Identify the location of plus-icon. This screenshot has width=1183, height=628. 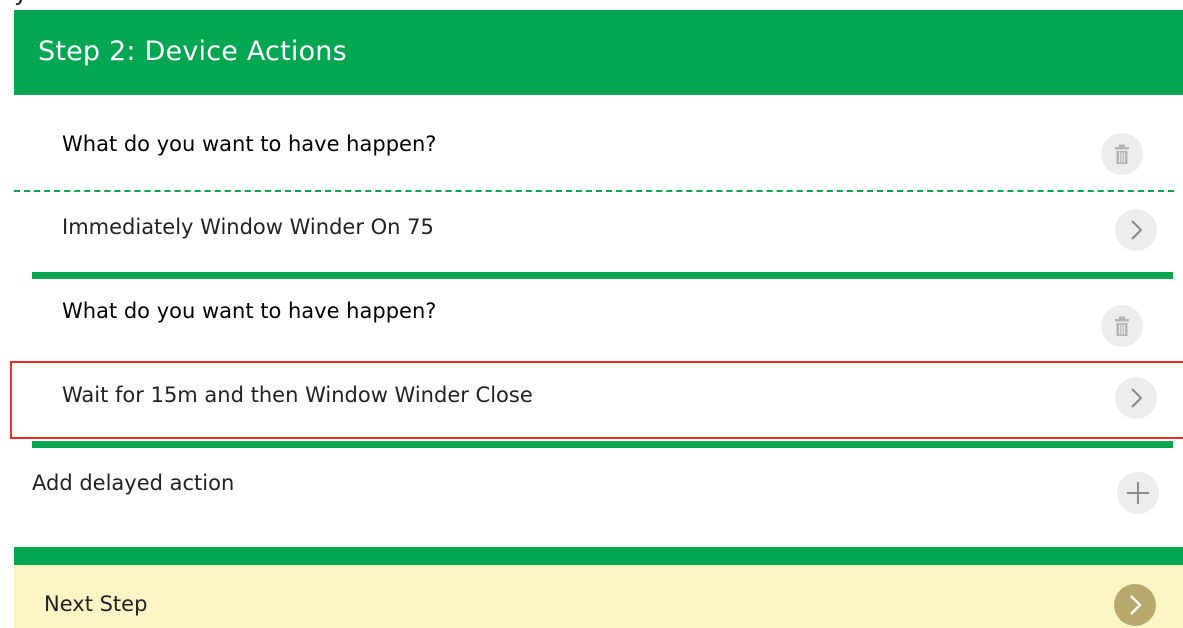
(1138, 493).